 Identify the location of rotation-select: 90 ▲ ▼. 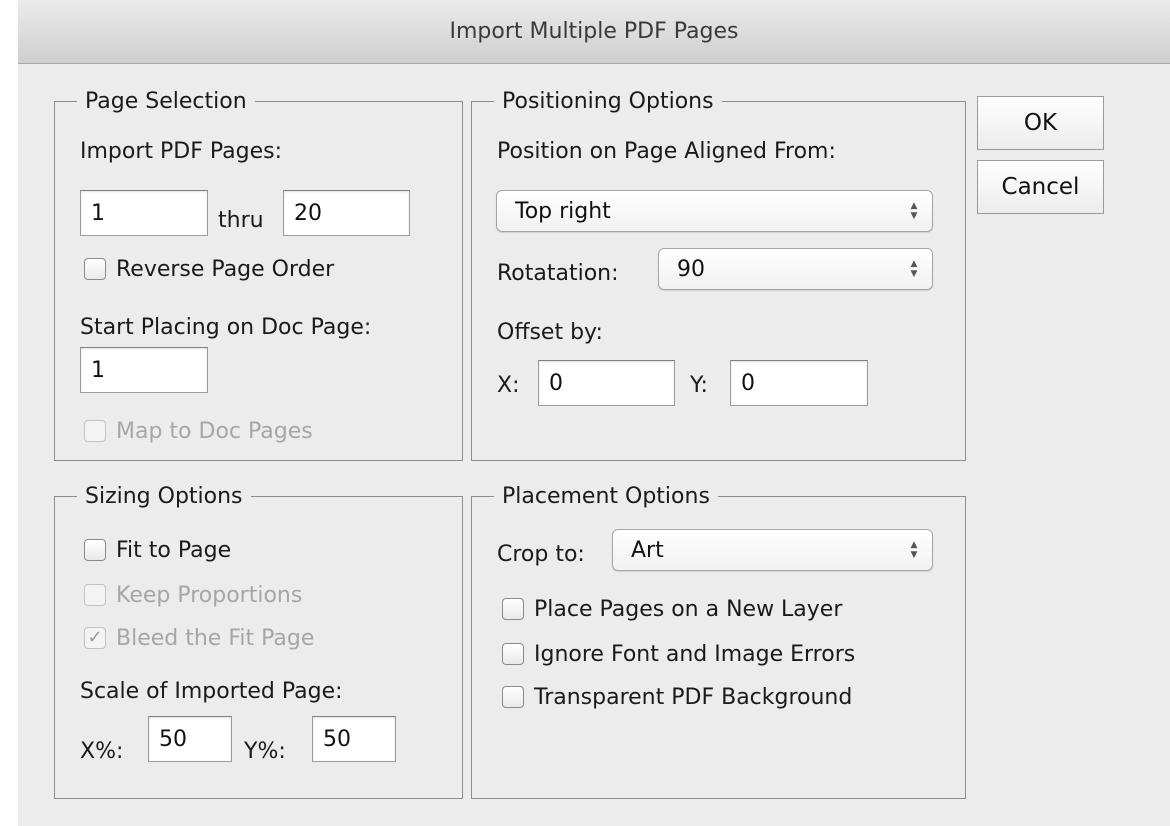
(795, 269).